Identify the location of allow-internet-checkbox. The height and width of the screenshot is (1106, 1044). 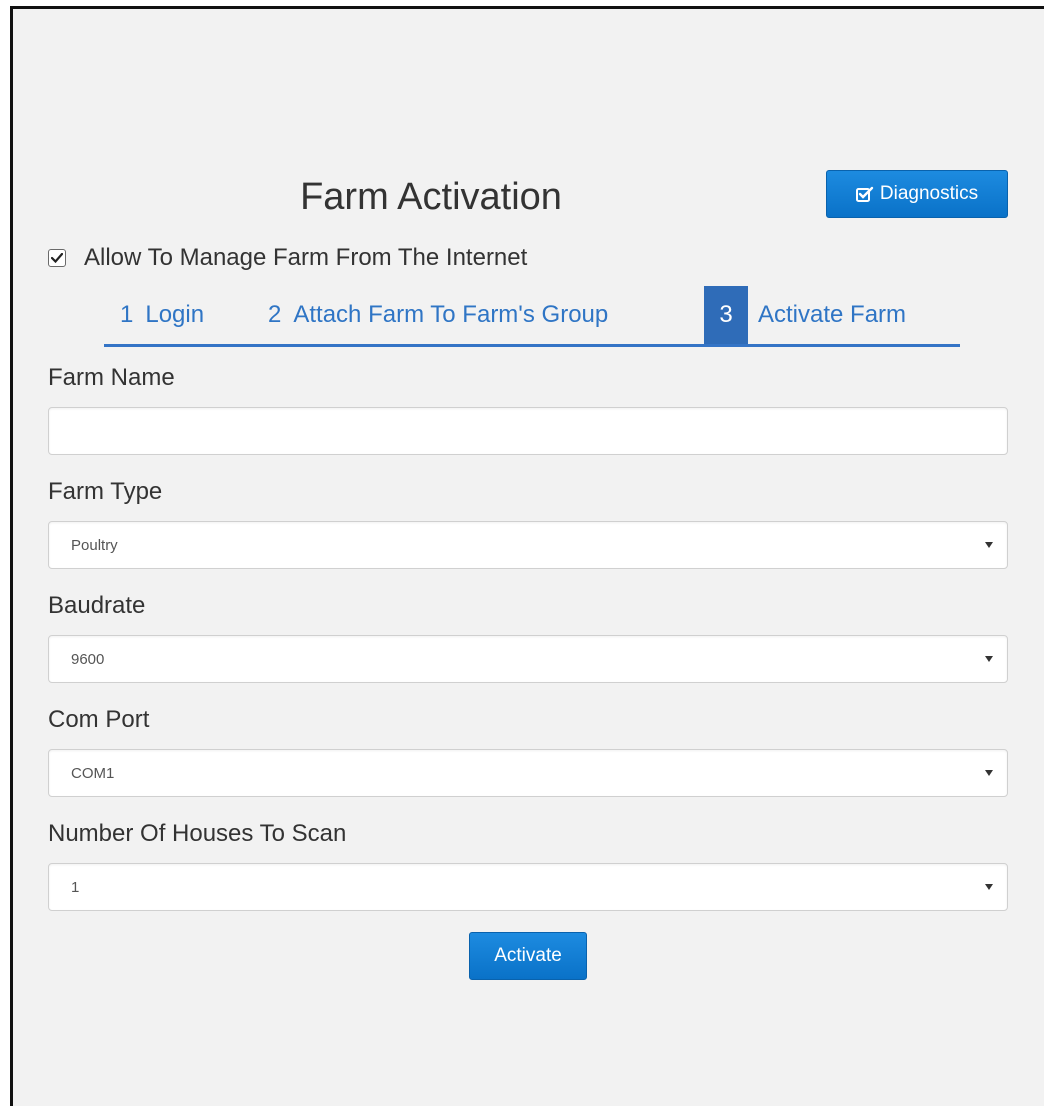
(57, 258).